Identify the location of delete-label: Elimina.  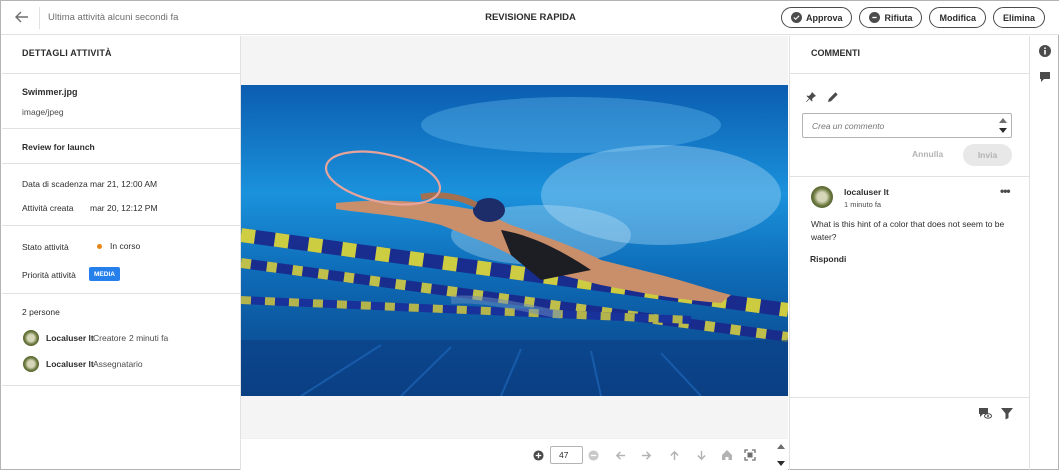
(1018, 17).